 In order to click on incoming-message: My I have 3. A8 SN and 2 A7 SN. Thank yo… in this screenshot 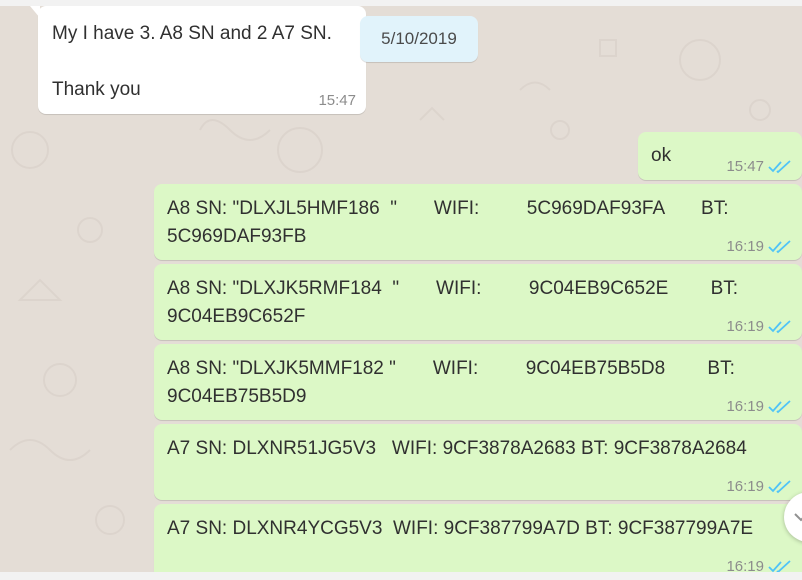, I will do `click(198, 60)`.